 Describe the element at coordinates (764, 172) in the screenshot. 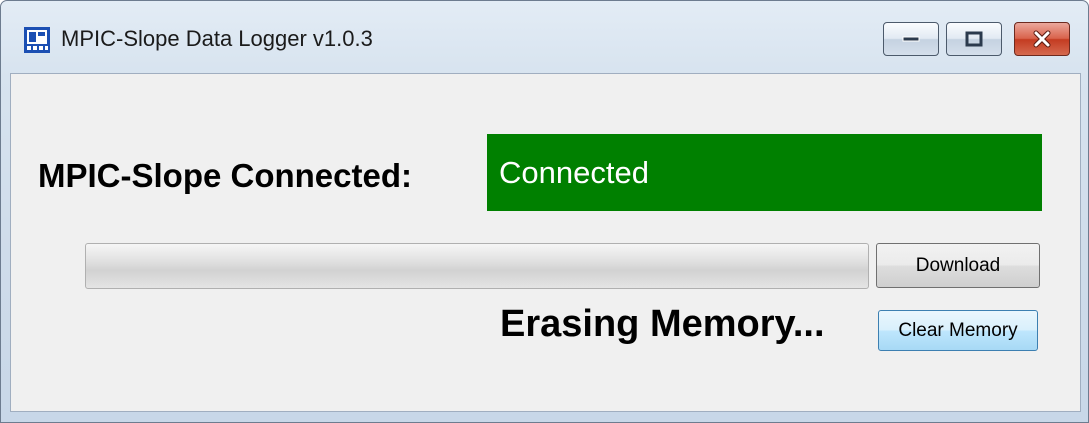

I see `connection-status-box: Connected` at that location.